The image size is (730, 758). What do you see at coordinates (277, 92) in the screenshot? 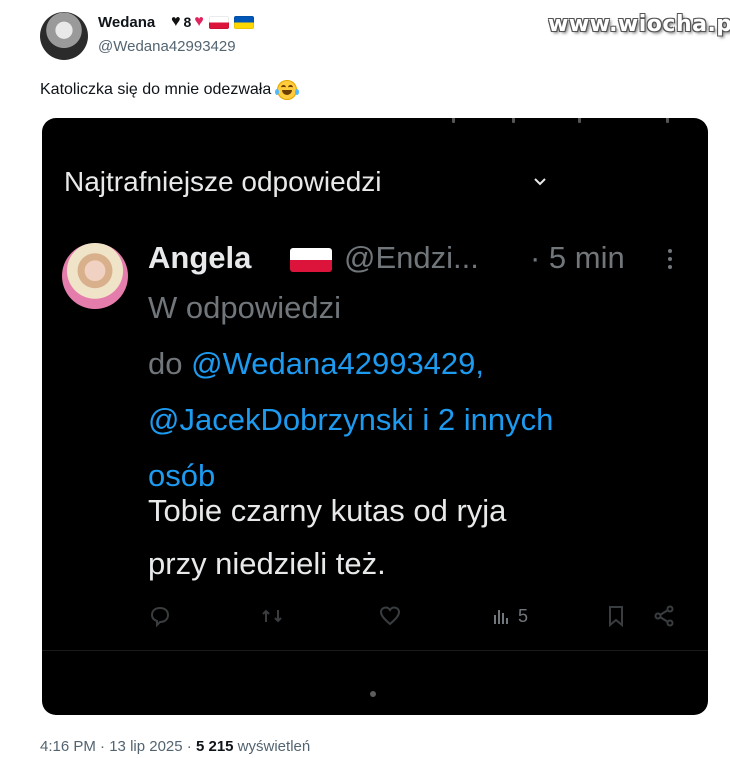
I see `tear-left` at bounding box center [277, 92].